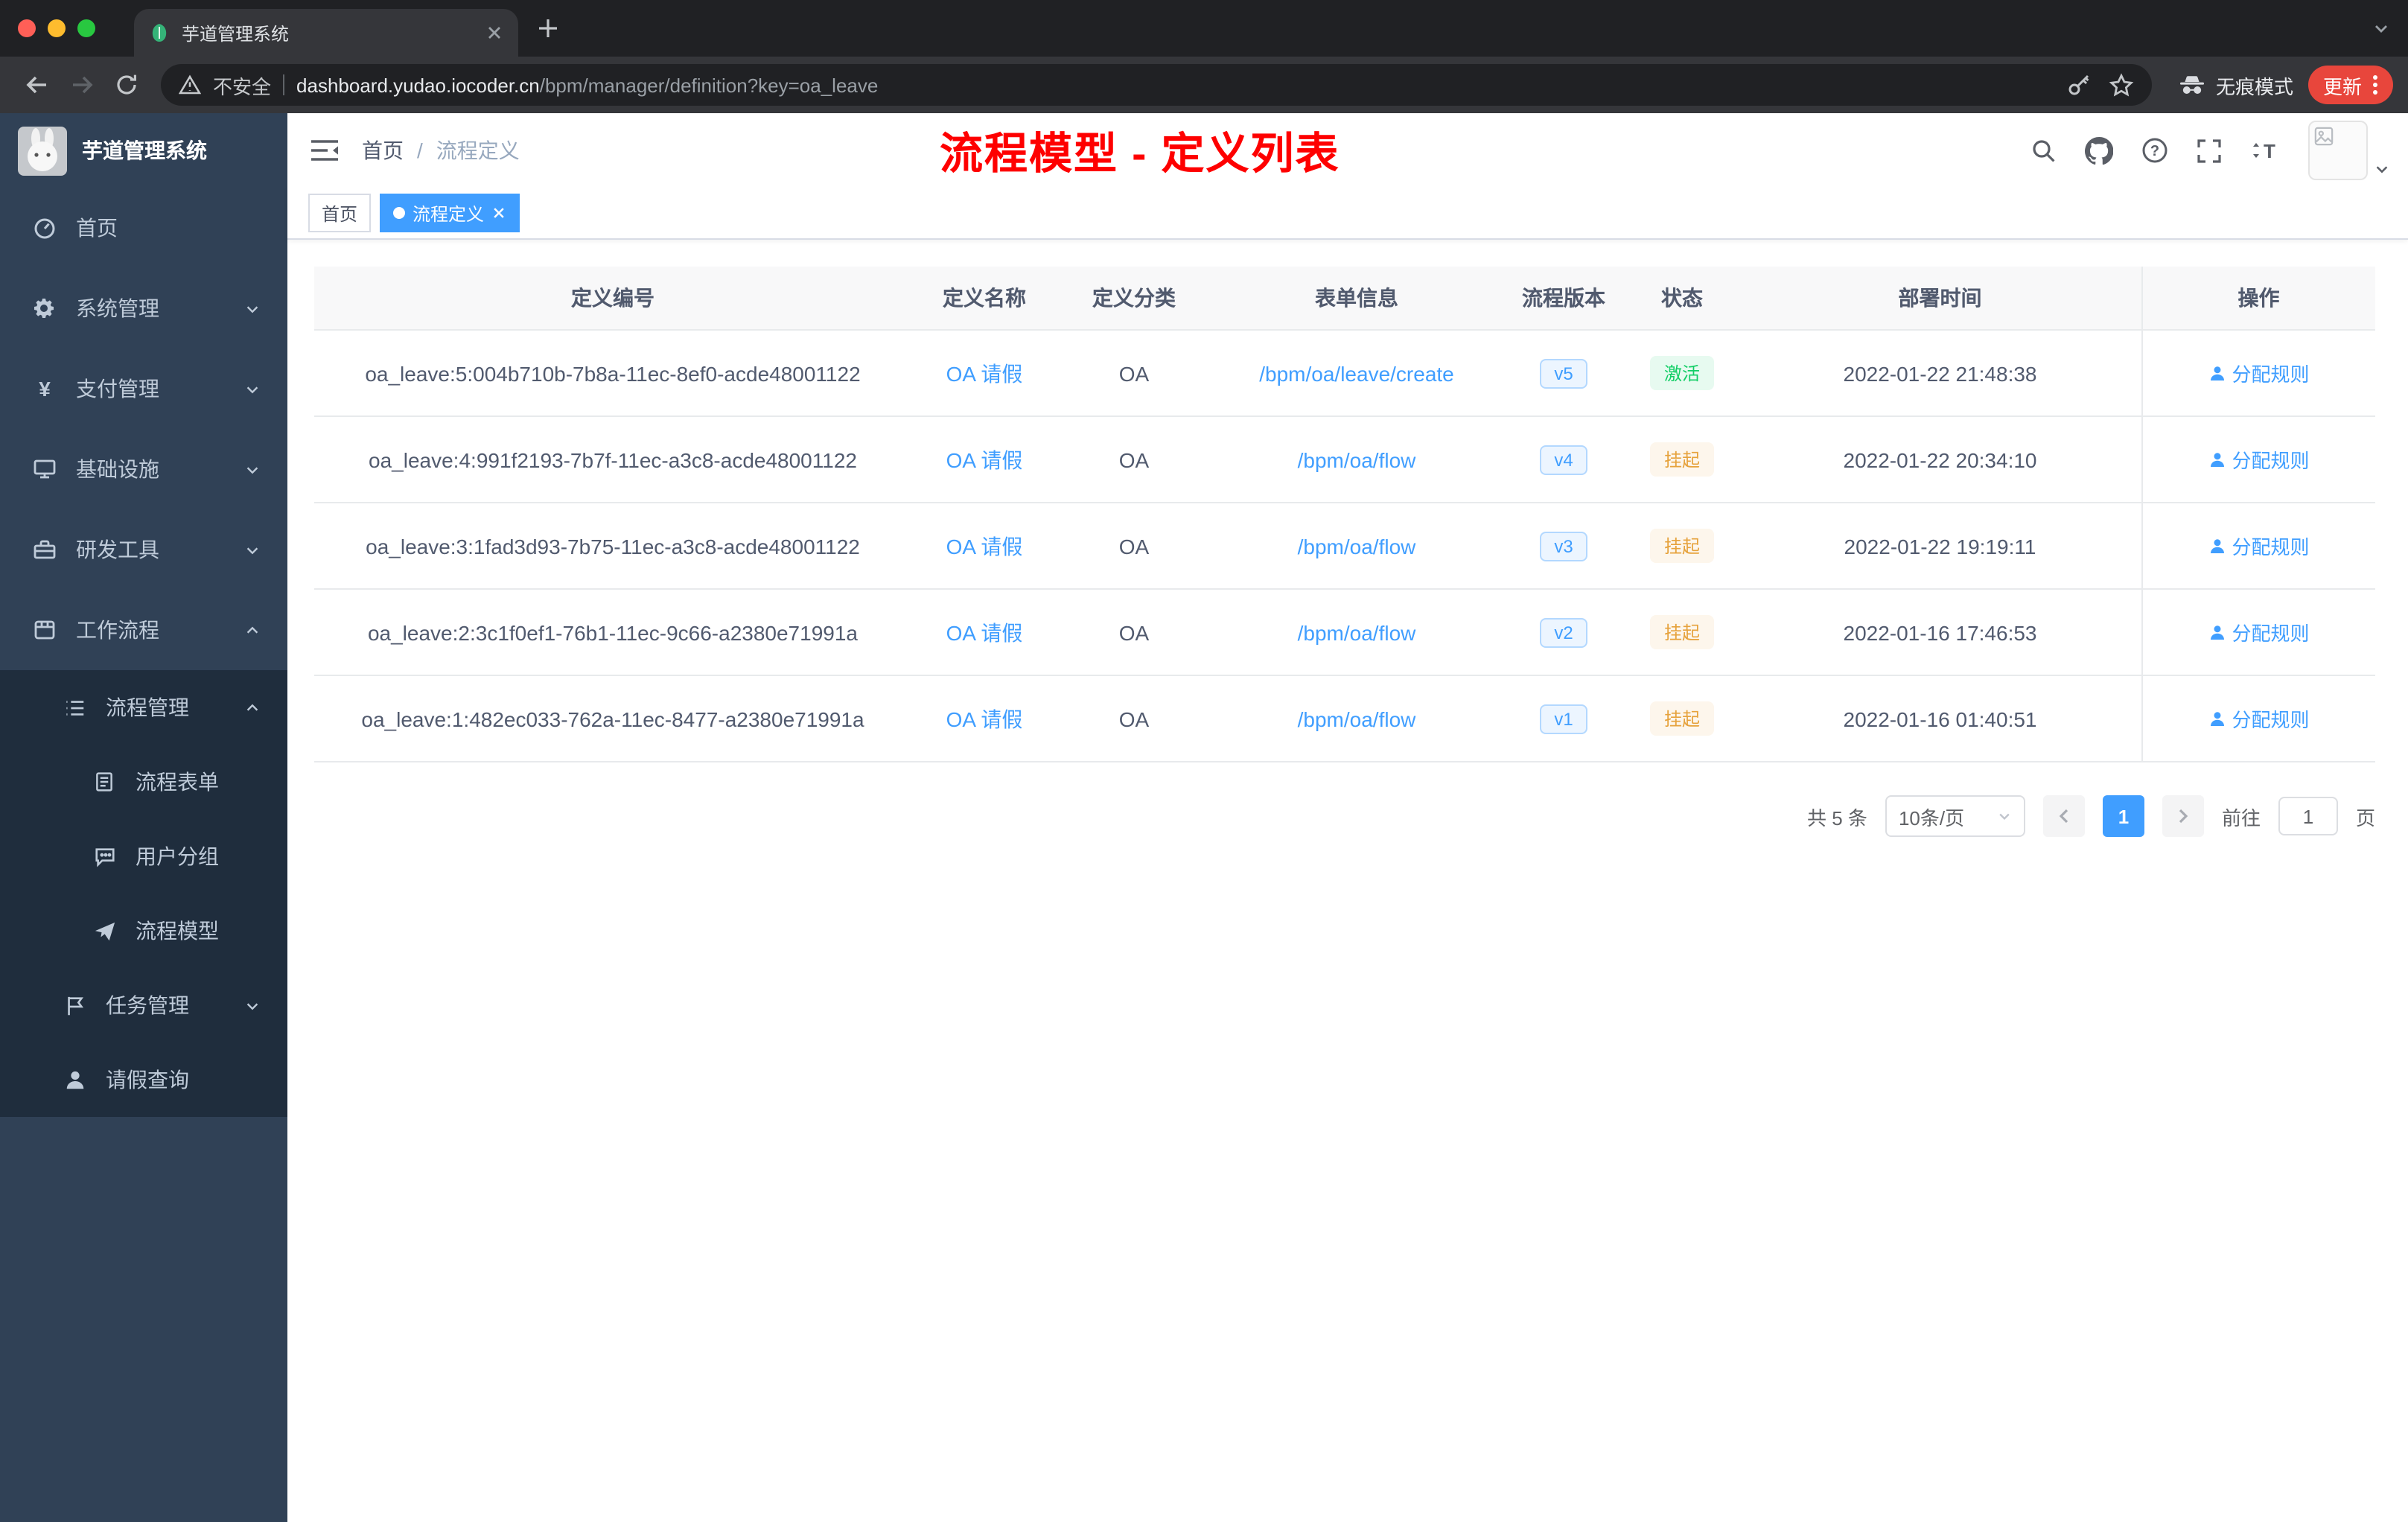 The height and width of the screenshot is (1522, 2408). I want to click on page-annotation: 流程模型 - 定义列表, so click(1140, 155).